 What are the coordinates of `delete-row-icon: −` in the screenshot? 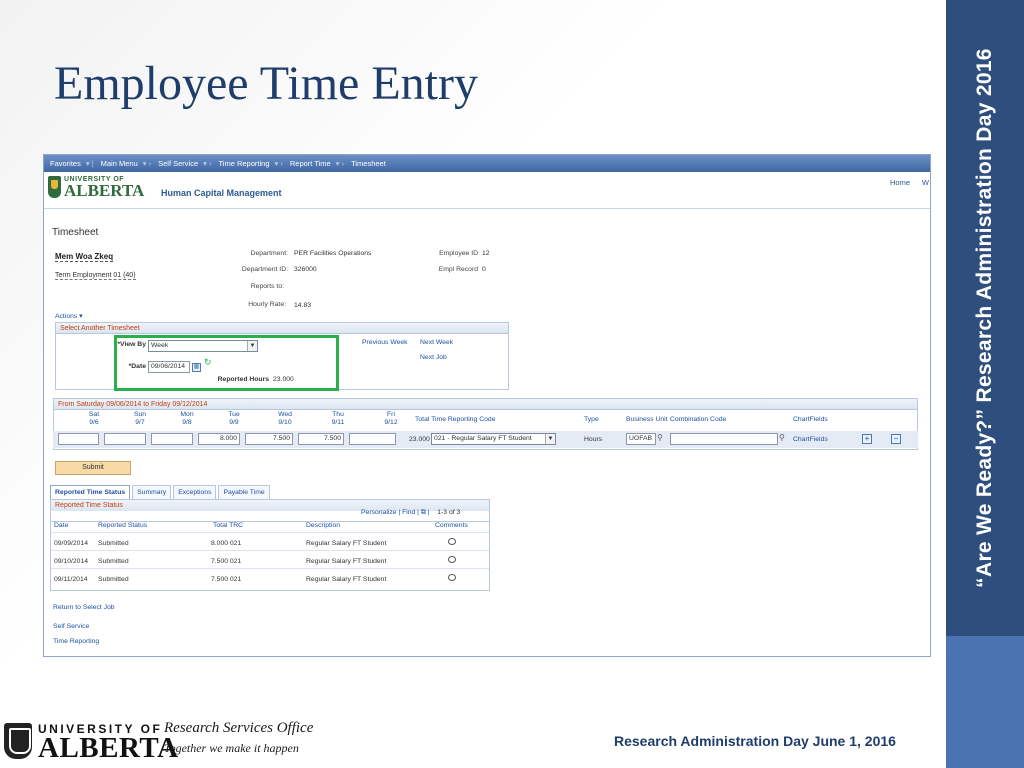 It's located at (896, 439).